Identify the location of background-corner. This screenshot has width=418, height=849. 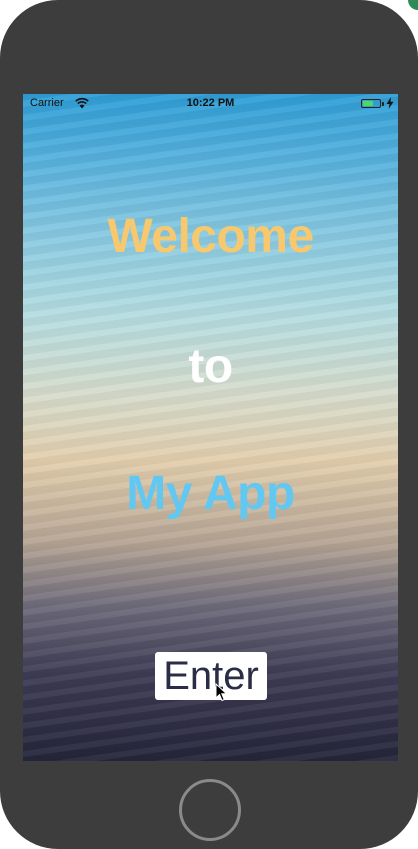
(413, 5).